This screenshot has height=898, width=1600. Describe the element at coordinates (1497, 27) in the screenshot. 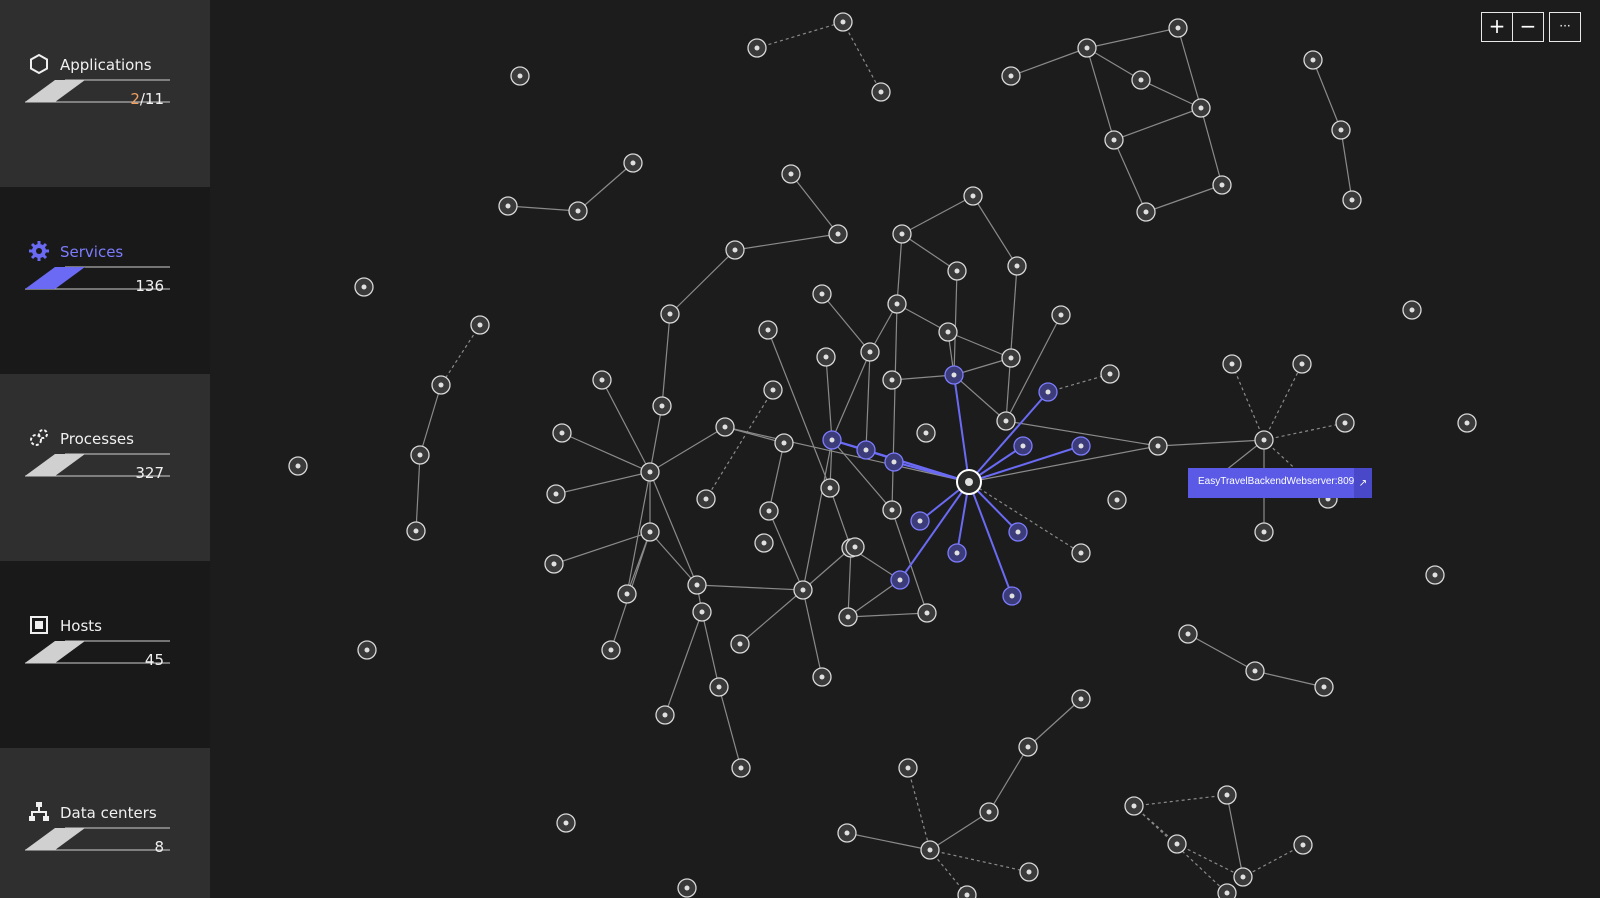

I see `zoom-in-button: +` at that location.